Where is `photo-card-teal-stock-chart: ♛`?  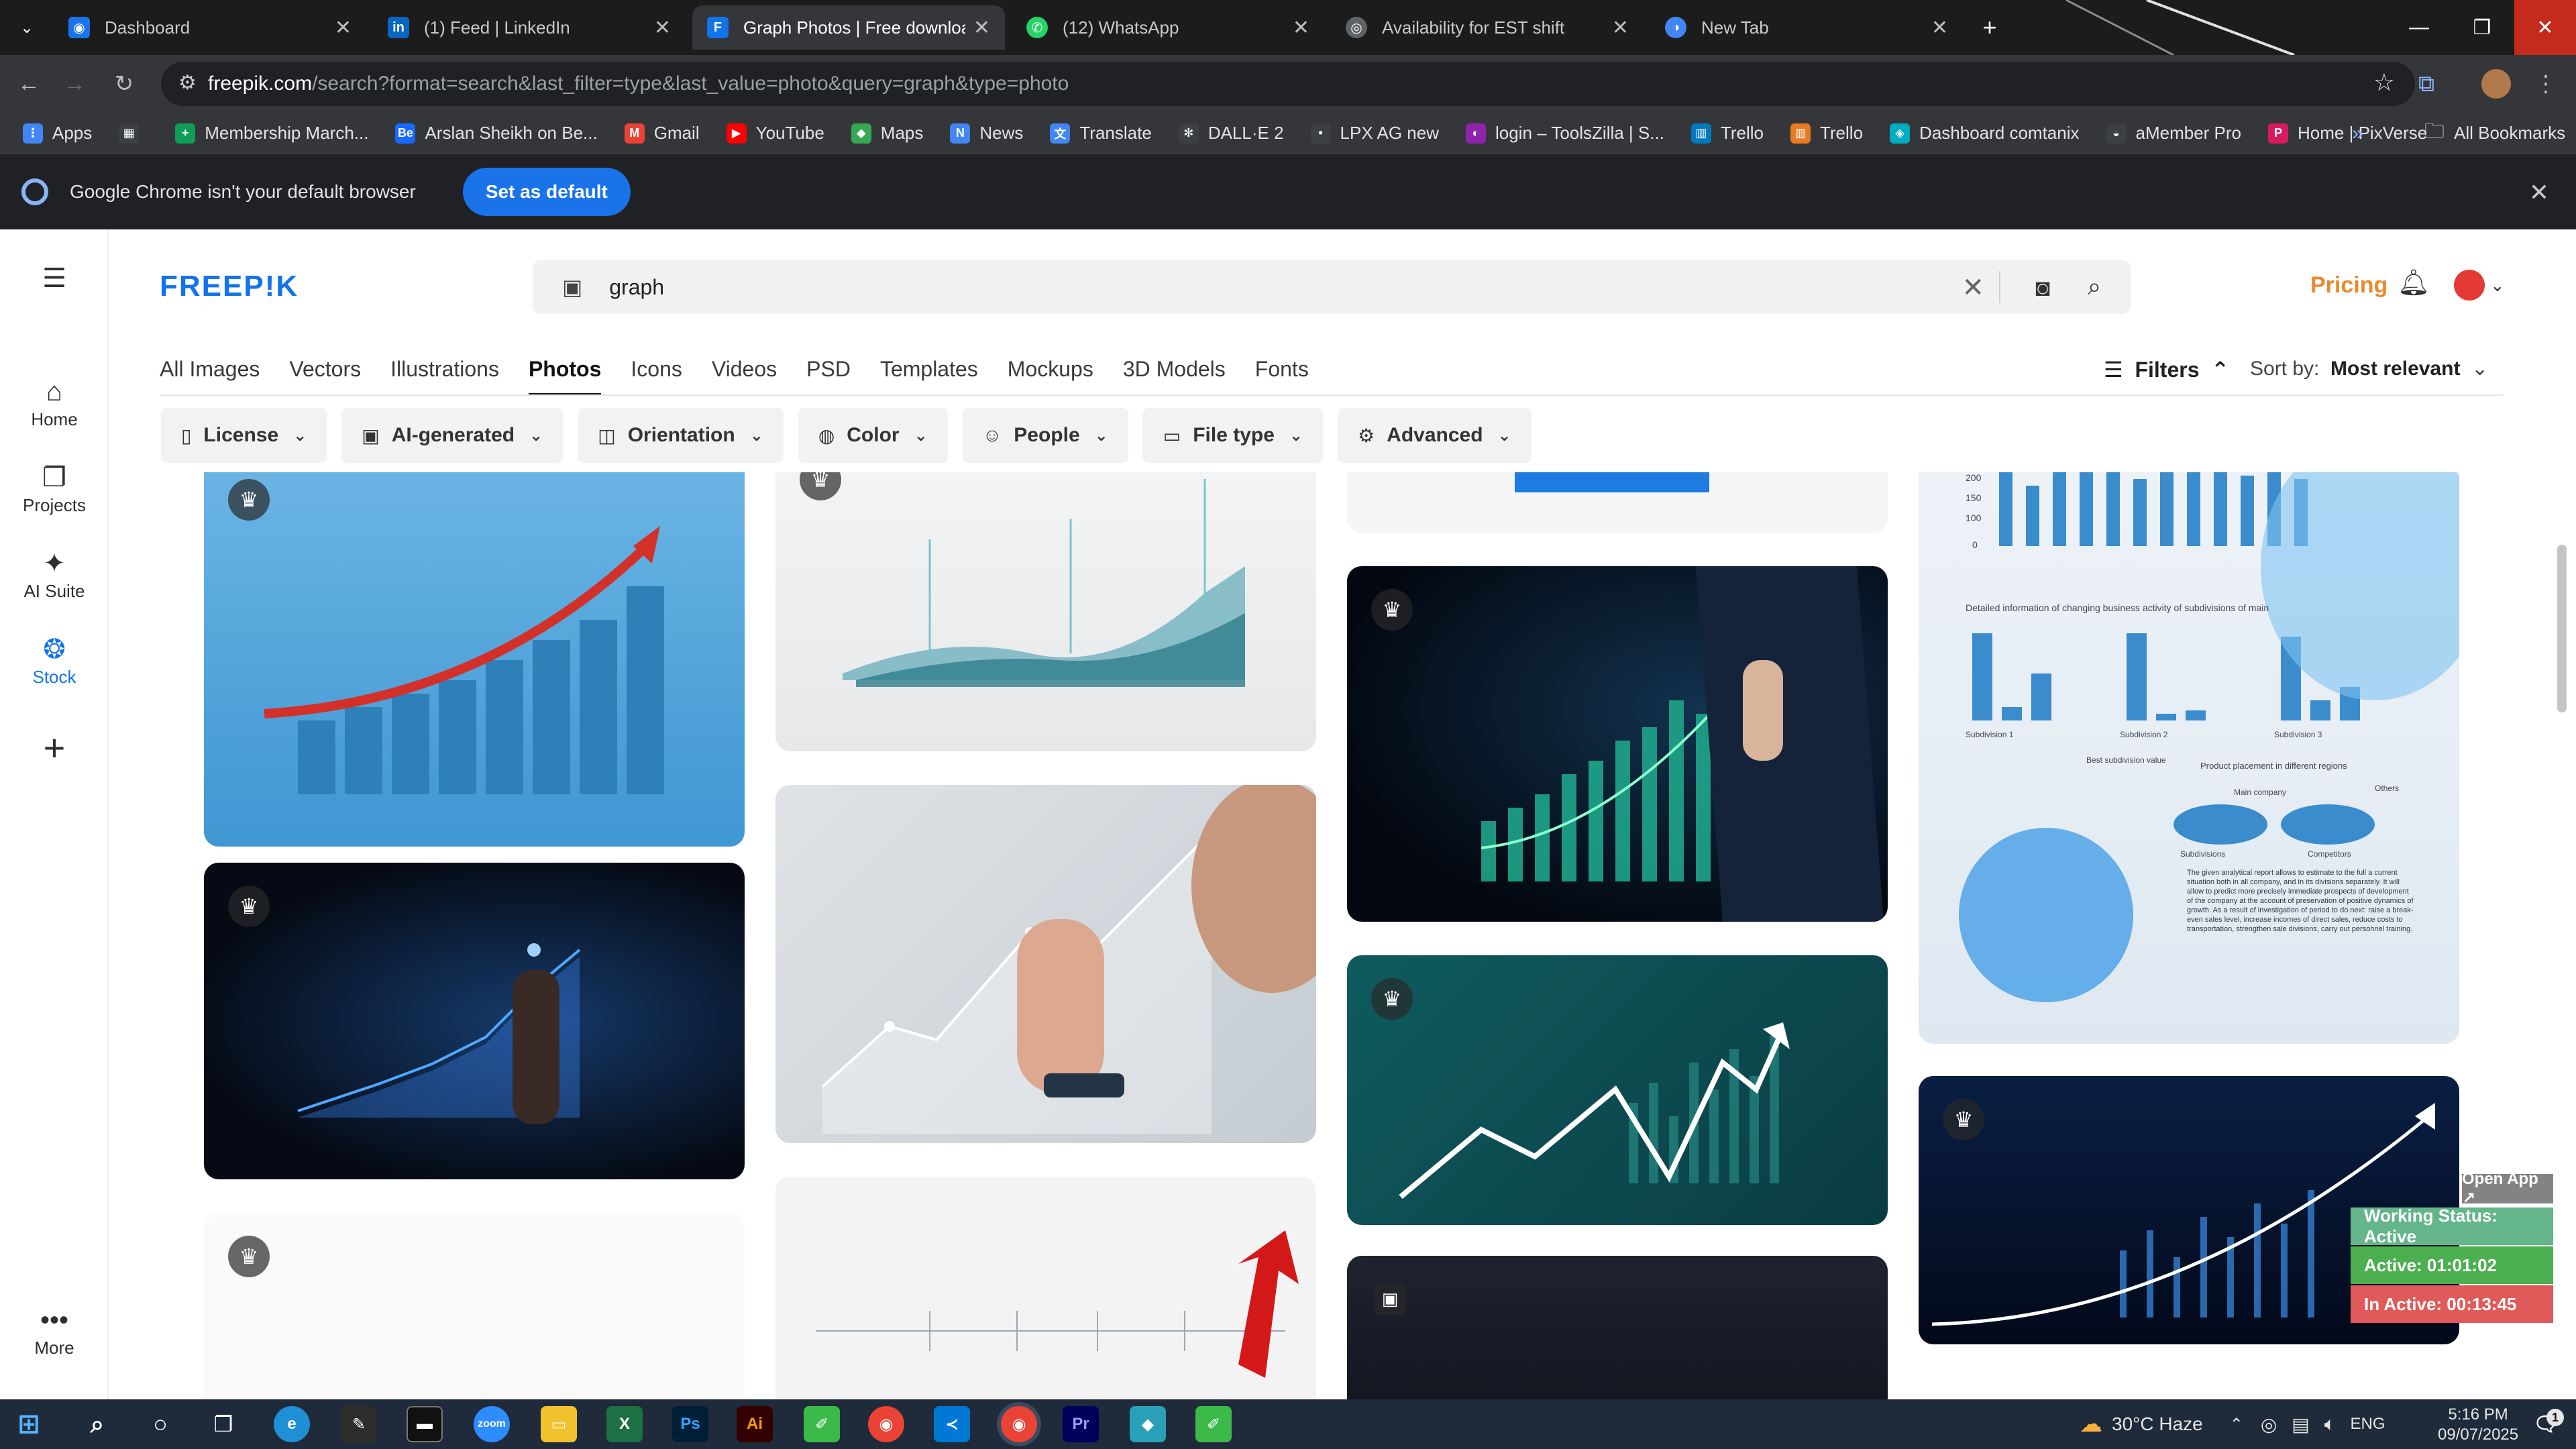 photo-card-teal-stock-chart: ♛ is located at coordinates (1617, 1090).